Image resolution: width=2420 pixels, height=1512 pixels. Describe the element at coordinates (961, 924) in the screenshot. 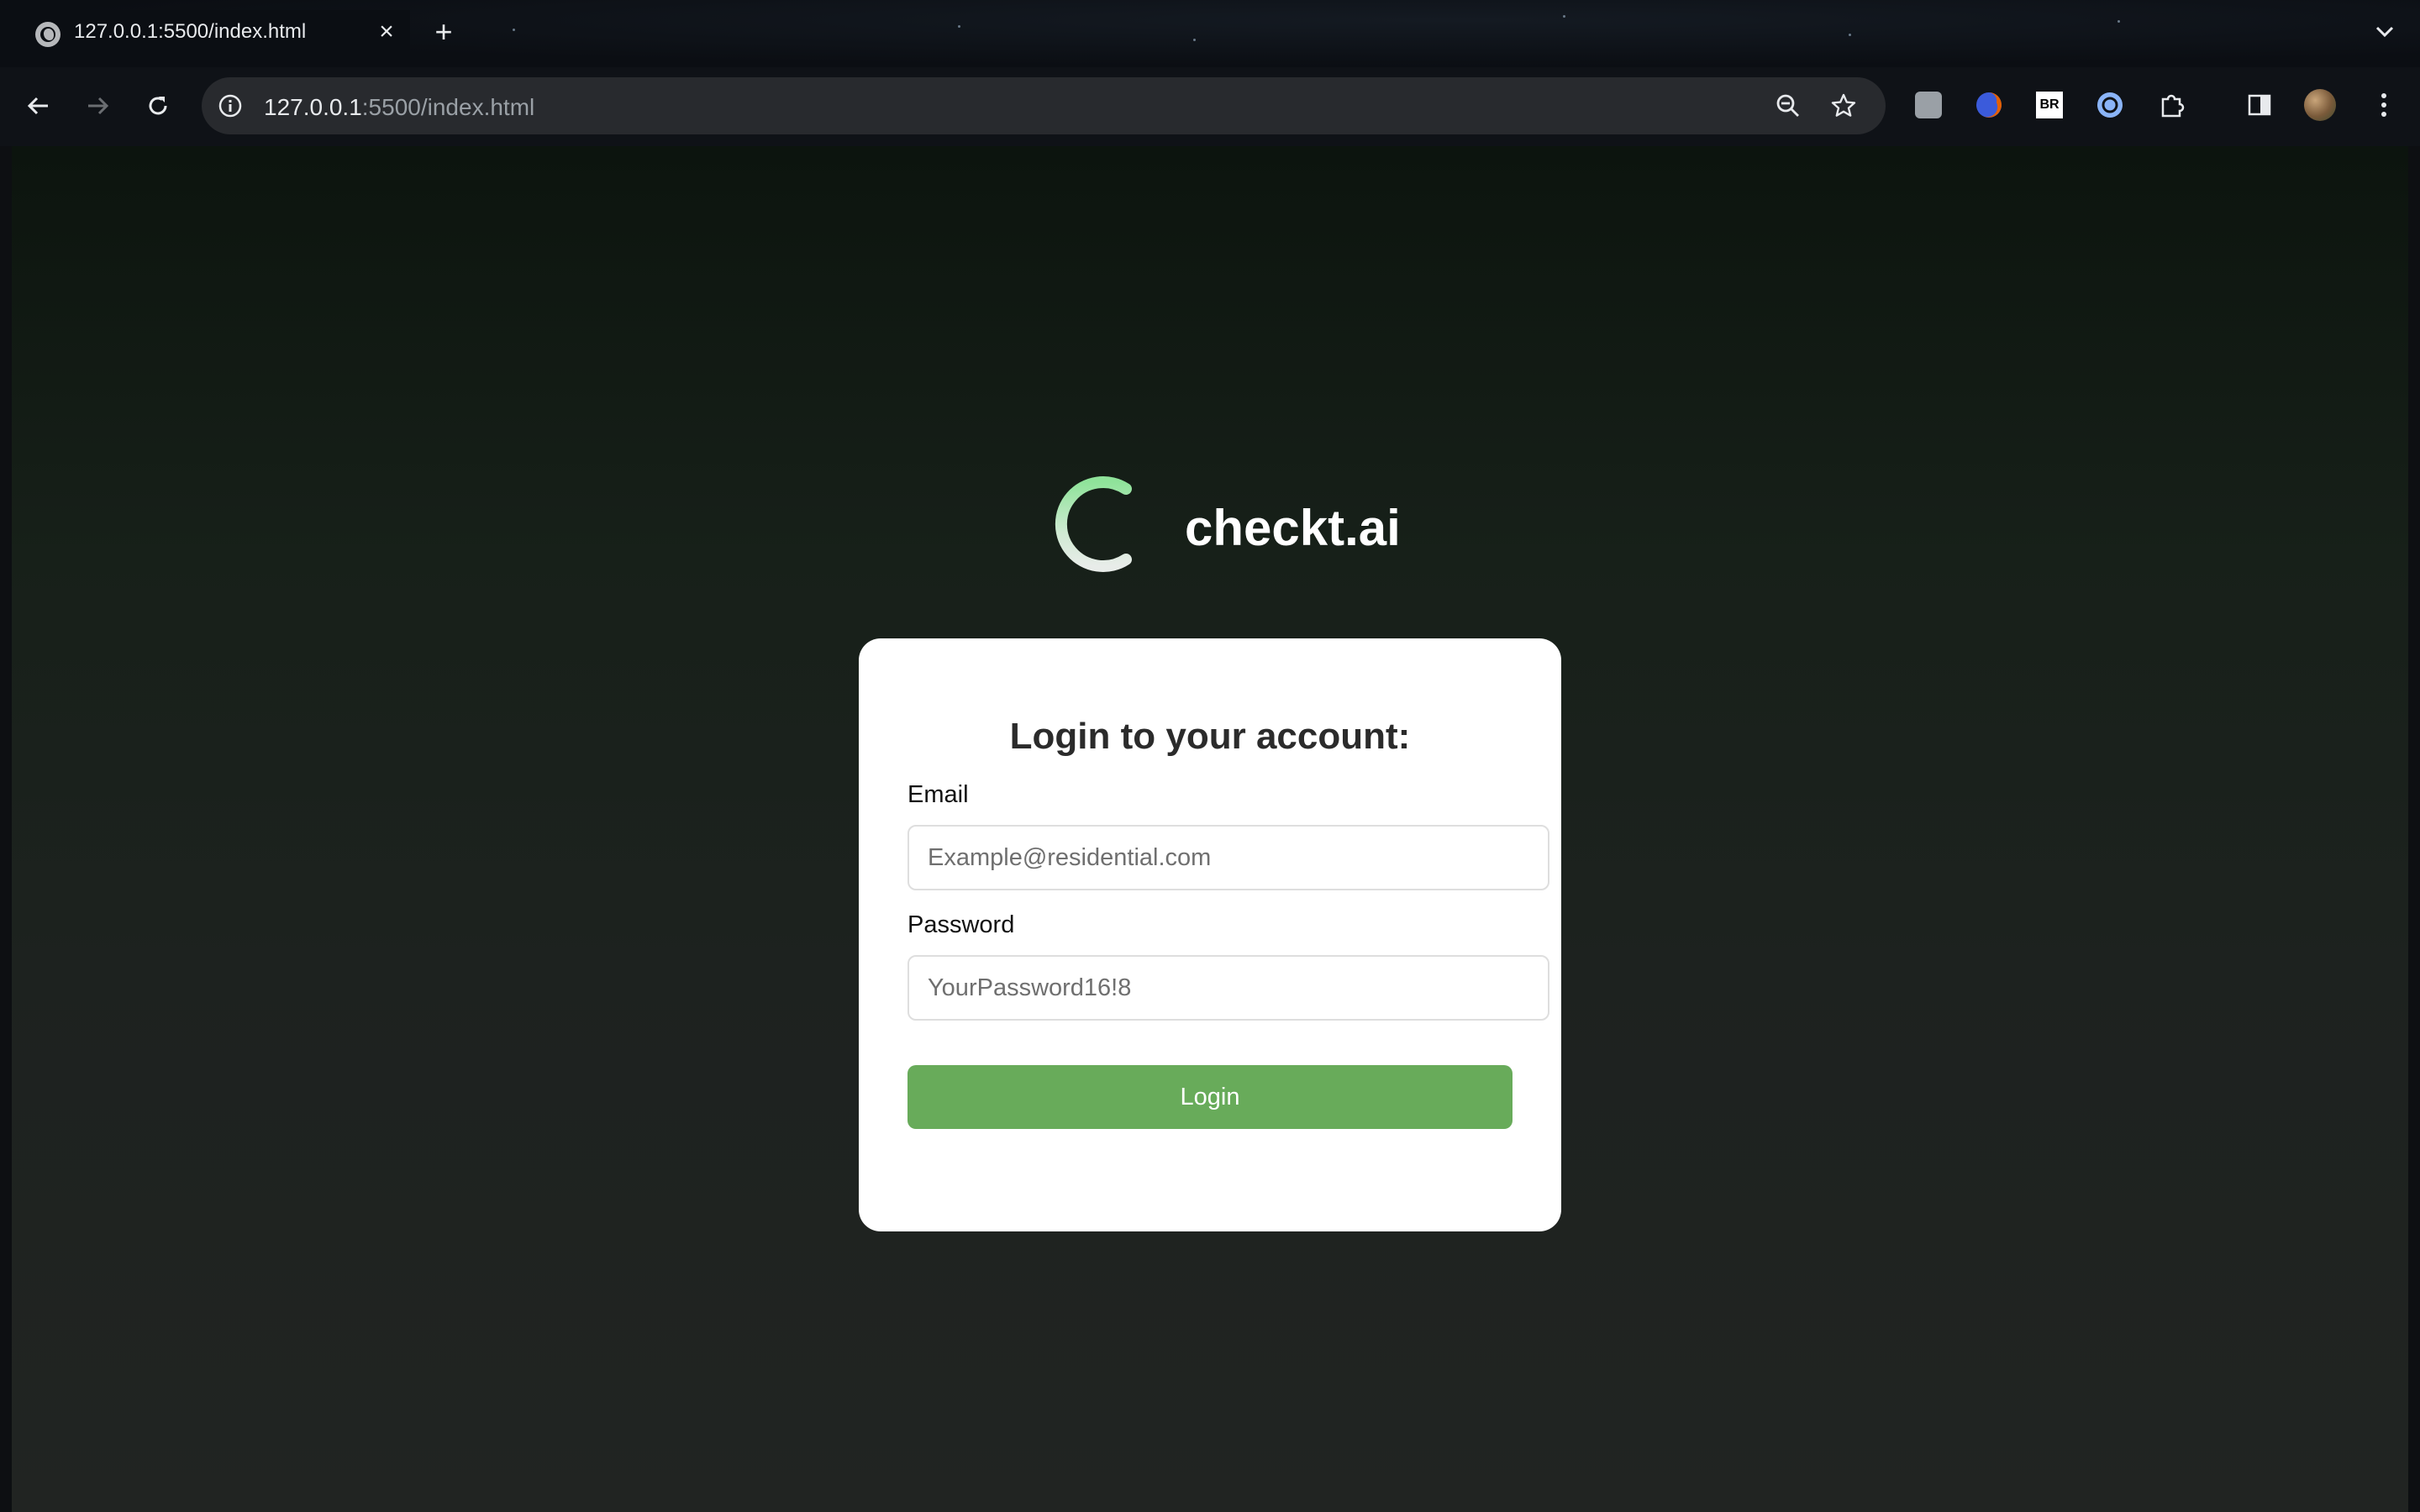

I see `password-label: Password` at that location.